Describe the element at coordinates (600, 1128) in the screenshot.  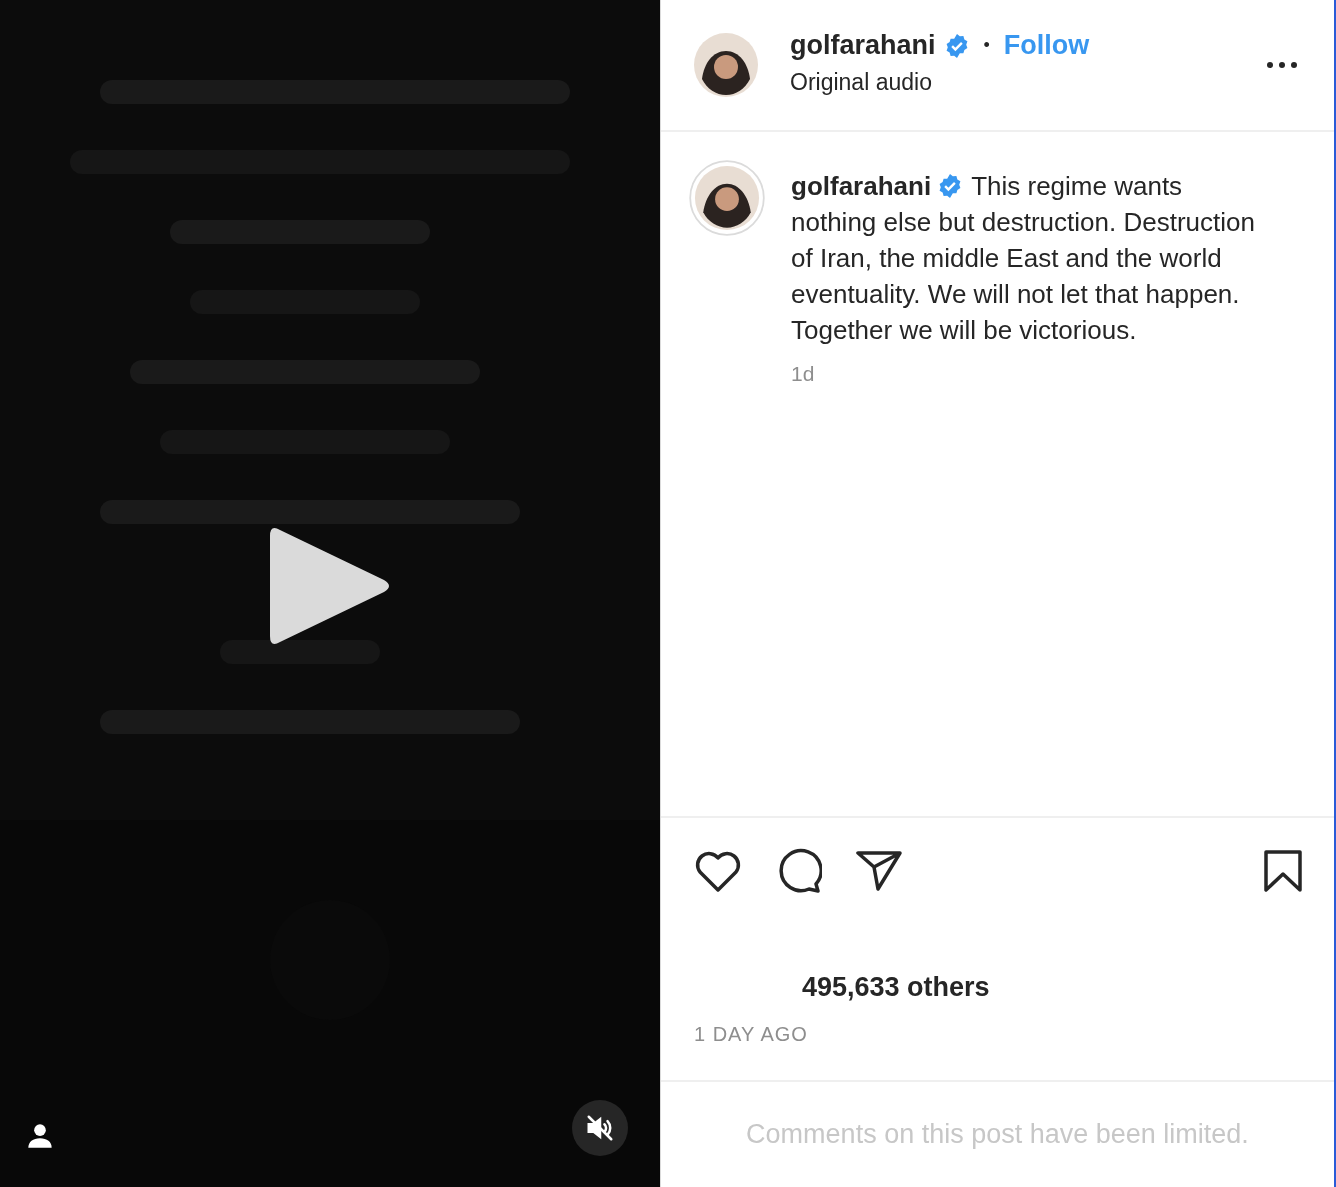
I see `muted-speaker-icon` at that location.